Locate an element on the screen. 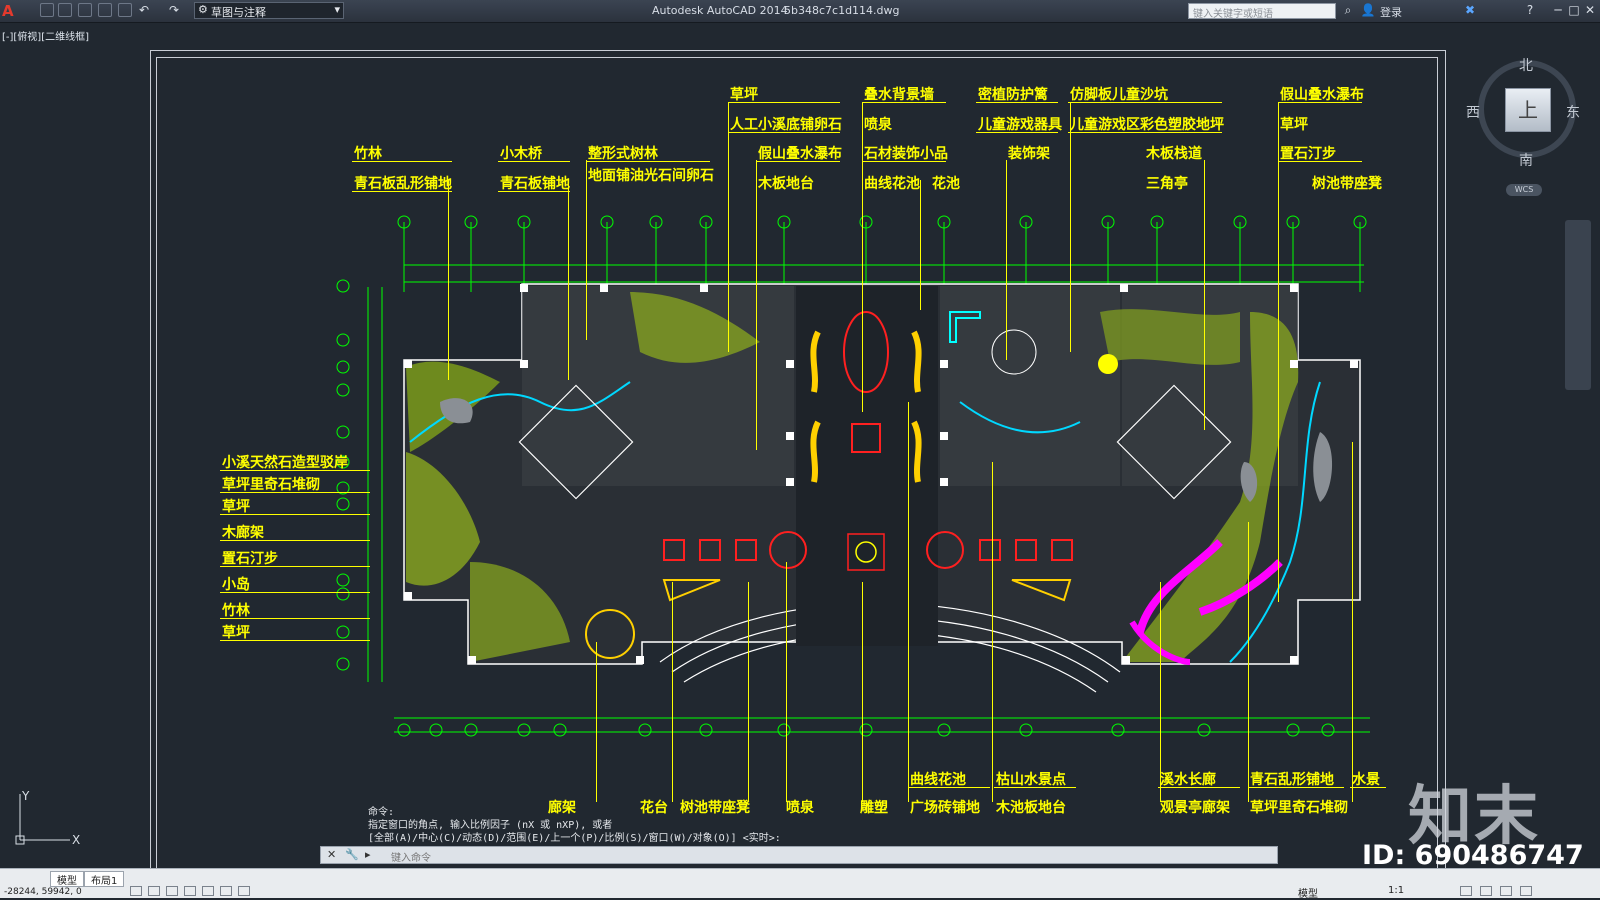 The width and height of the screenshot is (1600, 900). label-dry-landscape: 枯山水景点 is located at coordinates (1031, 780).